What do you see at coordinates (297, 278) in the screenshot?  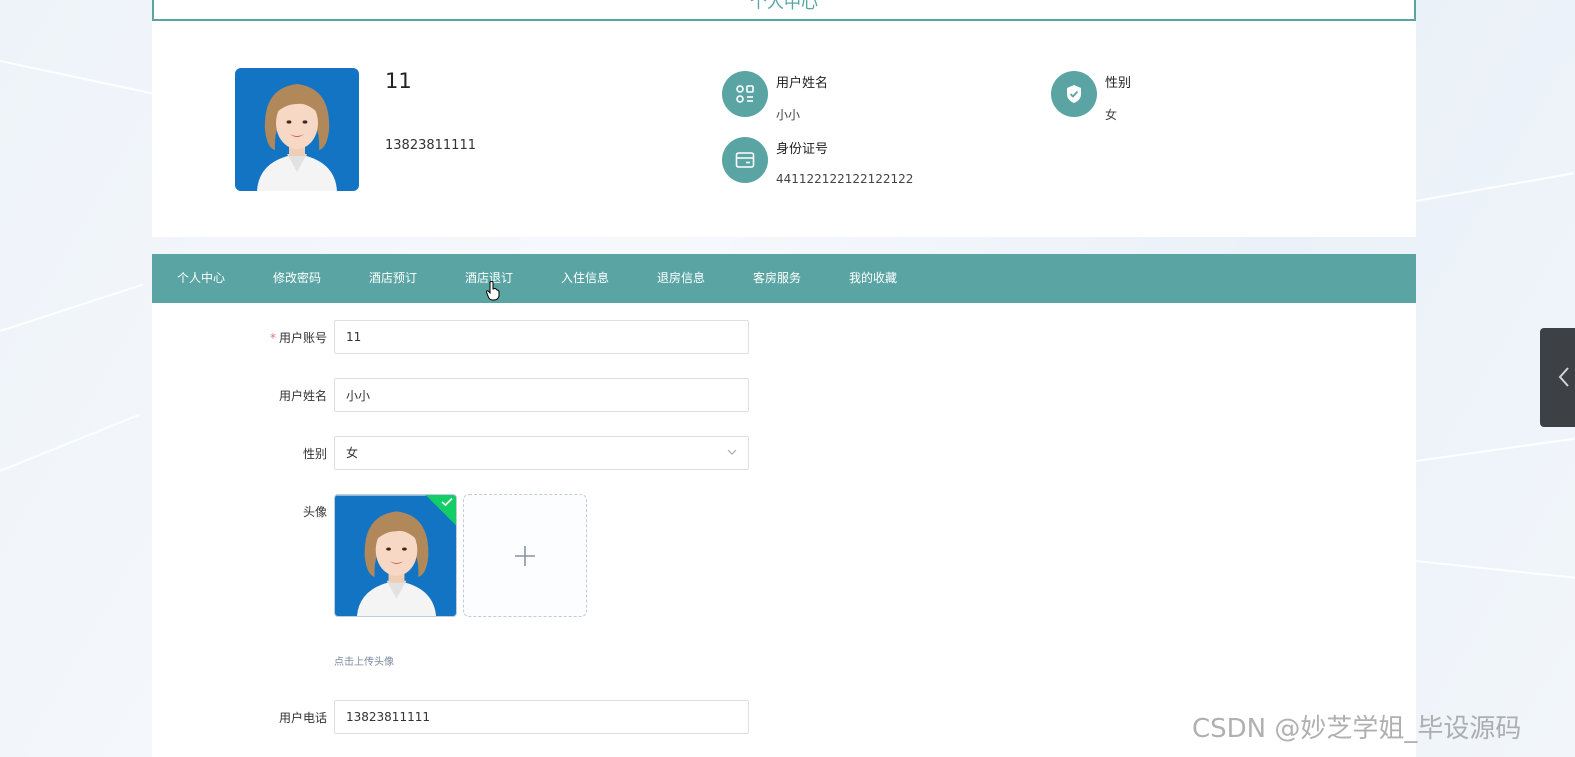 I see `nav-item-change-password: 修改密码` at bounding box center [297, 278].